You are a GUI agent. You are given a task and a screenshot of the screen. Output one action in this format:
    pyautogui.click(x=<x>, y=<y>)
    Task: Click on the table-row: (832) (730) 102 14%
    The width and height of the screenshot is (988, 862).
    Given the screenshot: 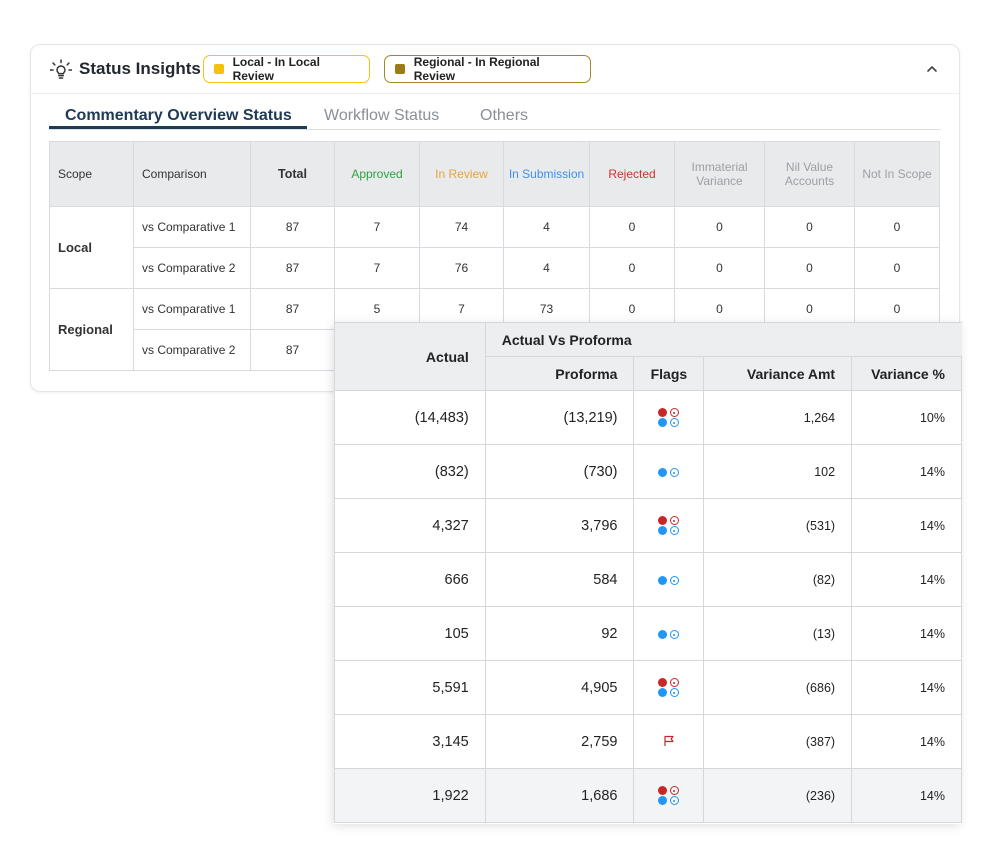 What is the action you would take?
    pyautogui.click(x=648, y=471)
    